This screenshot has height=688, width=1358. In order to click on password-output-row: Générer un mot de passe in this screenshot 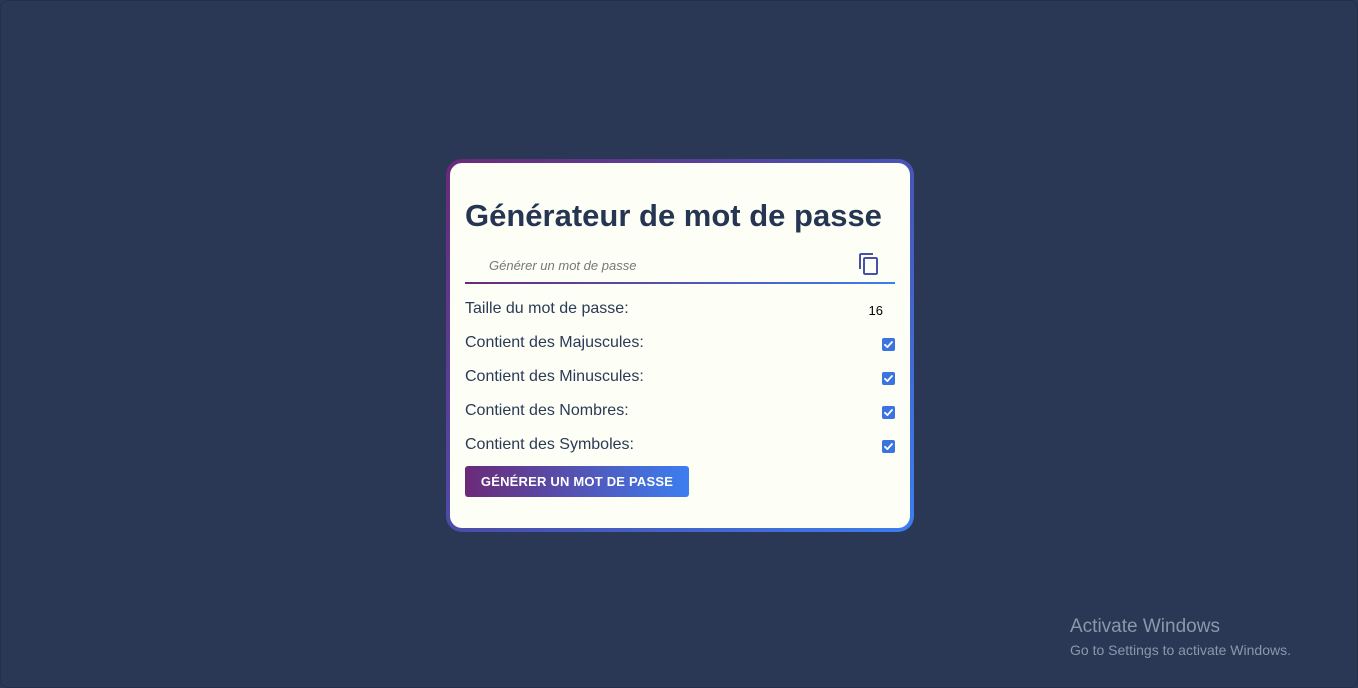, I will do `click(680, 266)`.